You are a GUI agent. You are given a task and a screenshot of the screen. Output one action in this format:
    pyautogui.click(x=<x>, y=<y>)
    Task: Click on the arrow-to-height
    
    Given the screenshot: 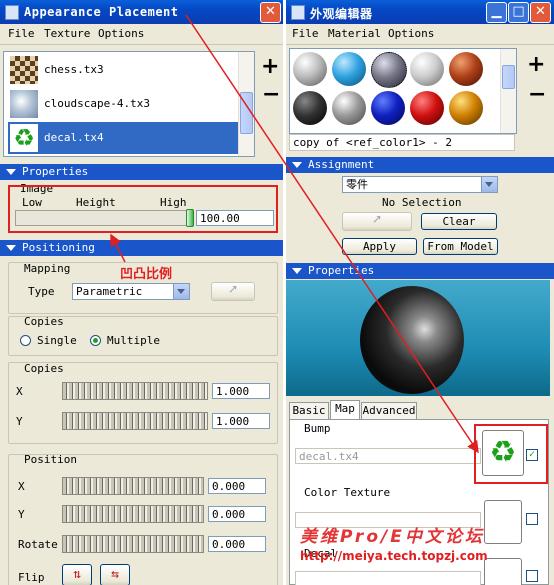 What is the action you would take?
    pyautogui.click(x=118, y=248)
    